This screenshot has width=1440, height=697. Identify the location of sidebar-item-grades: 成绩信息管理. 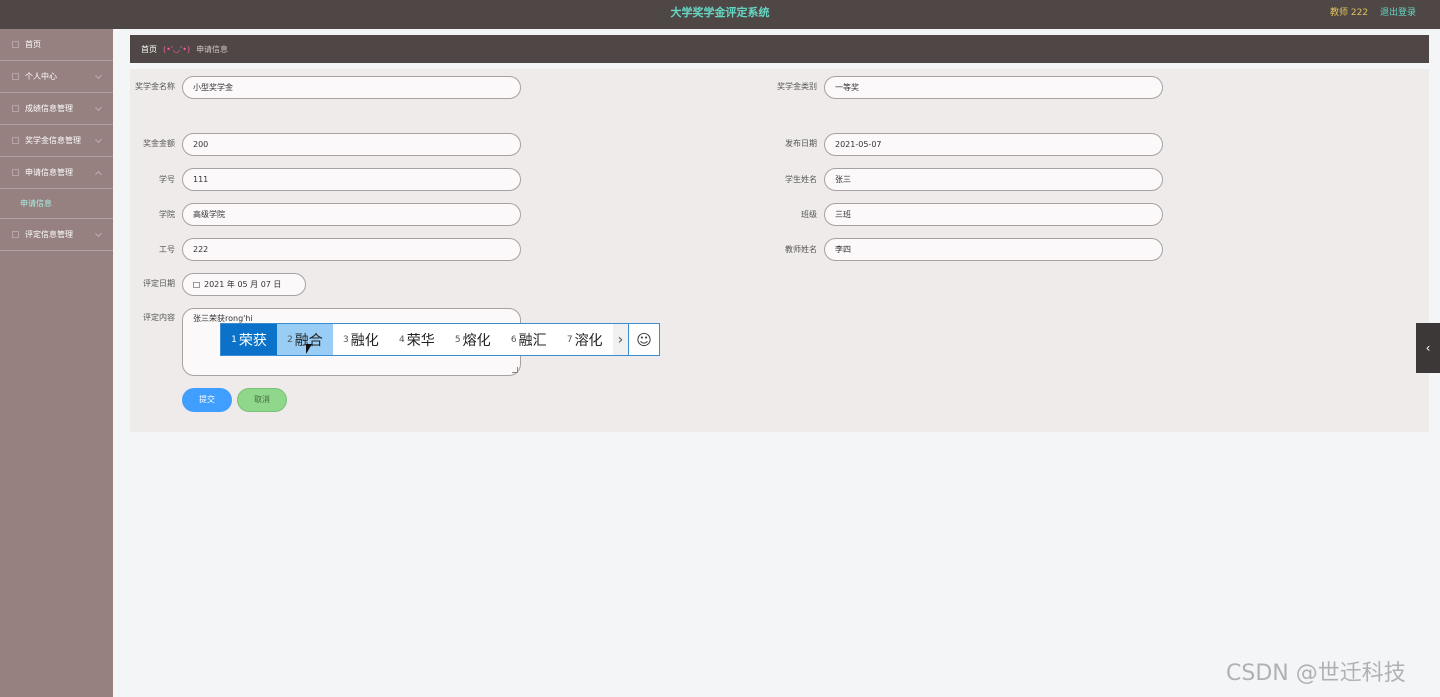
(56, 109).